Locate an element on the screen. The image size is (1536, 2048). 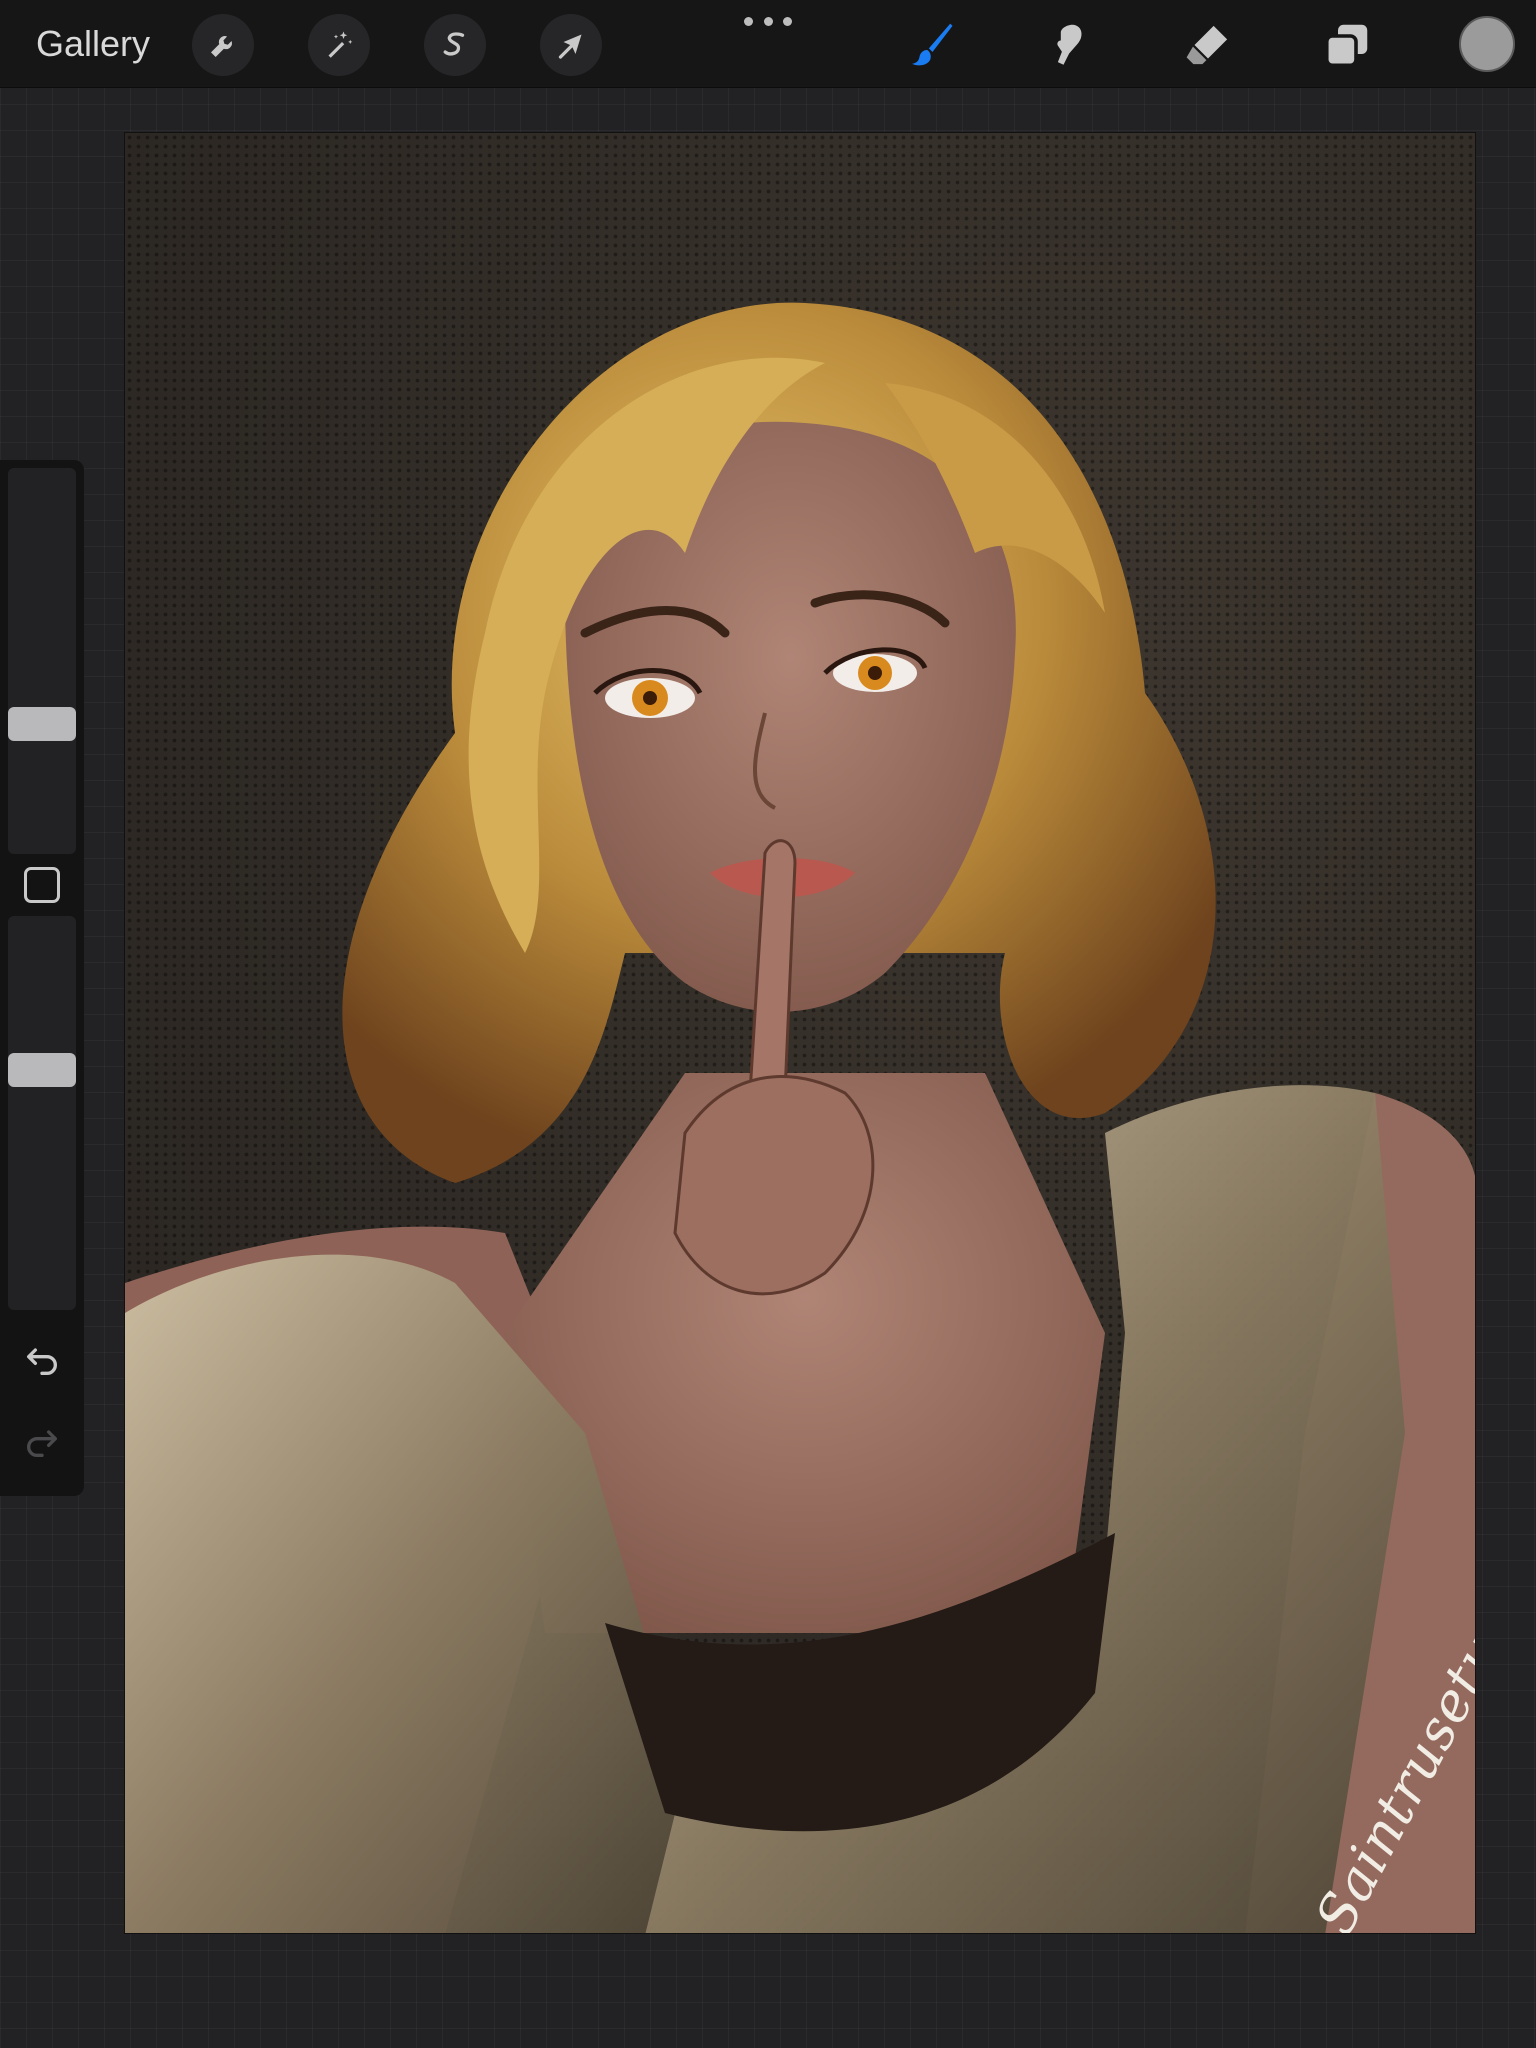
layers-button is located at coordinates (1347, 45).